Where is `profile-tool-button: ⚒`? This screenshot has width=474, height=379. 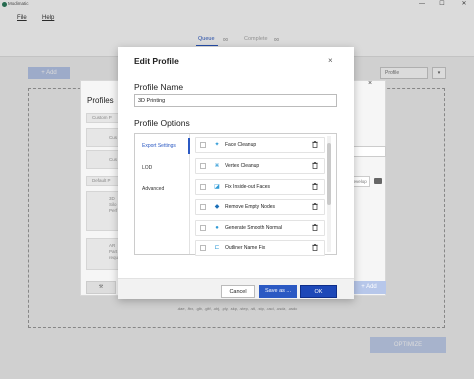 profile-tool-button: ⚒ is located at coordinates (101, 287).